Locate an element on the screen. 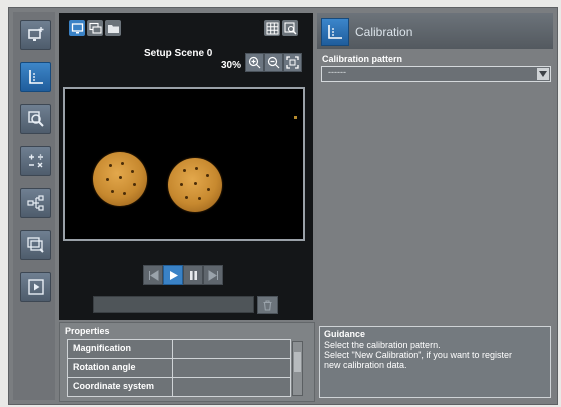 This screenshot has height=407, width=561. arithmetic-icon is located at coordinates (35, 161).